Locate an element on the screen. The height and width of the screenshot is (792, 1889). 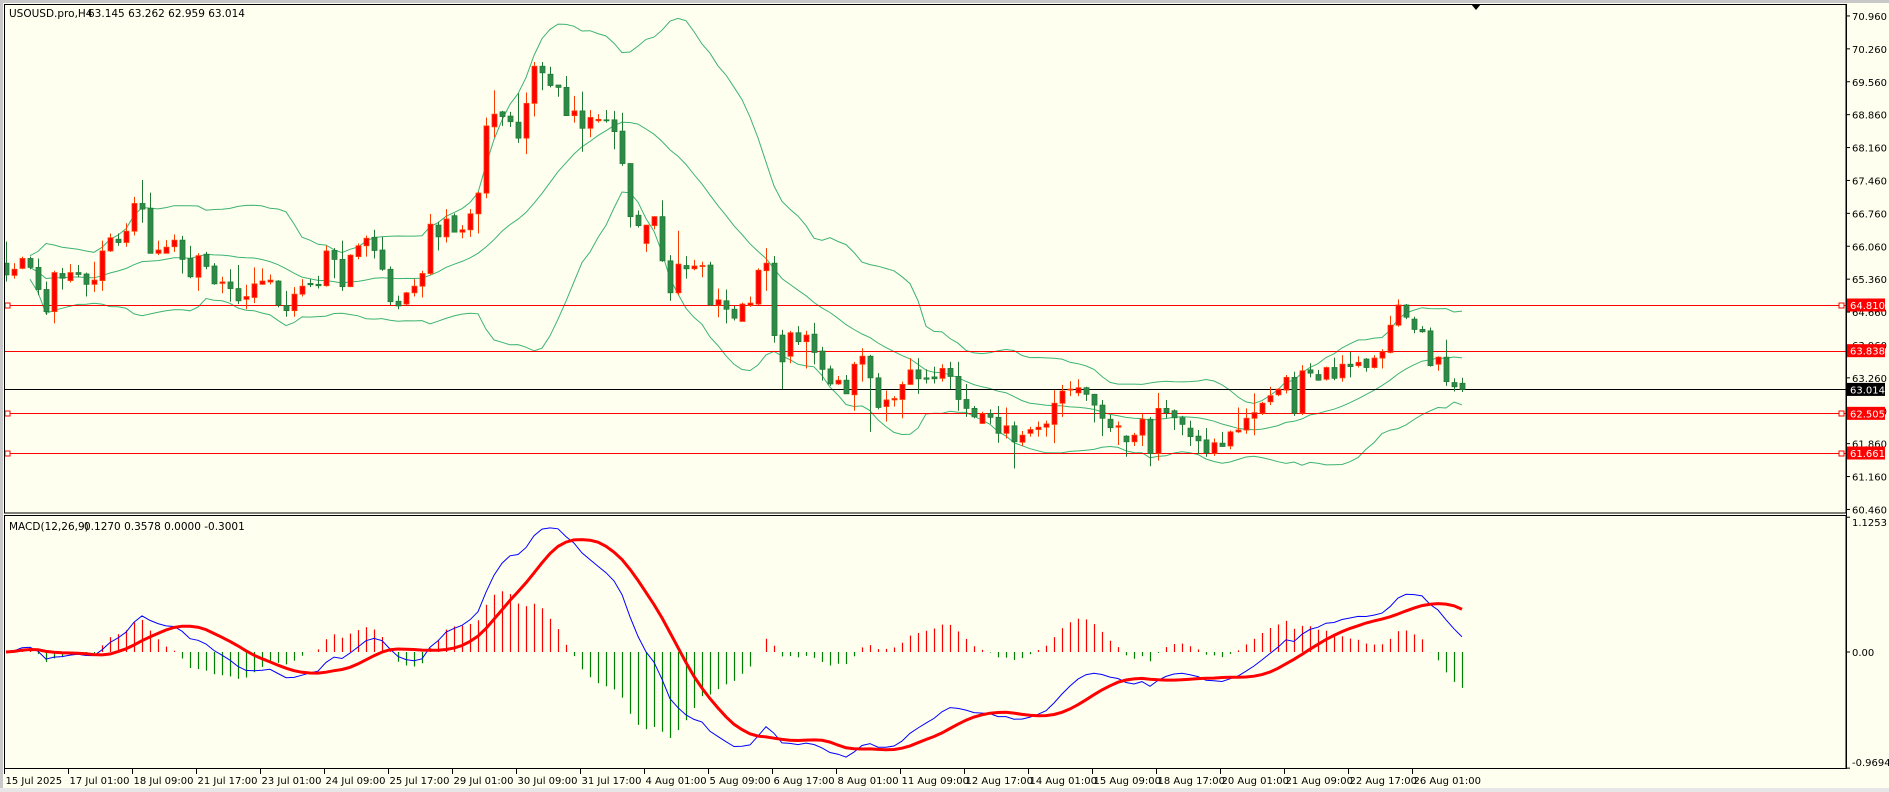
macd-axis-label: 1.1253 is located at coordinates (1869, 523).